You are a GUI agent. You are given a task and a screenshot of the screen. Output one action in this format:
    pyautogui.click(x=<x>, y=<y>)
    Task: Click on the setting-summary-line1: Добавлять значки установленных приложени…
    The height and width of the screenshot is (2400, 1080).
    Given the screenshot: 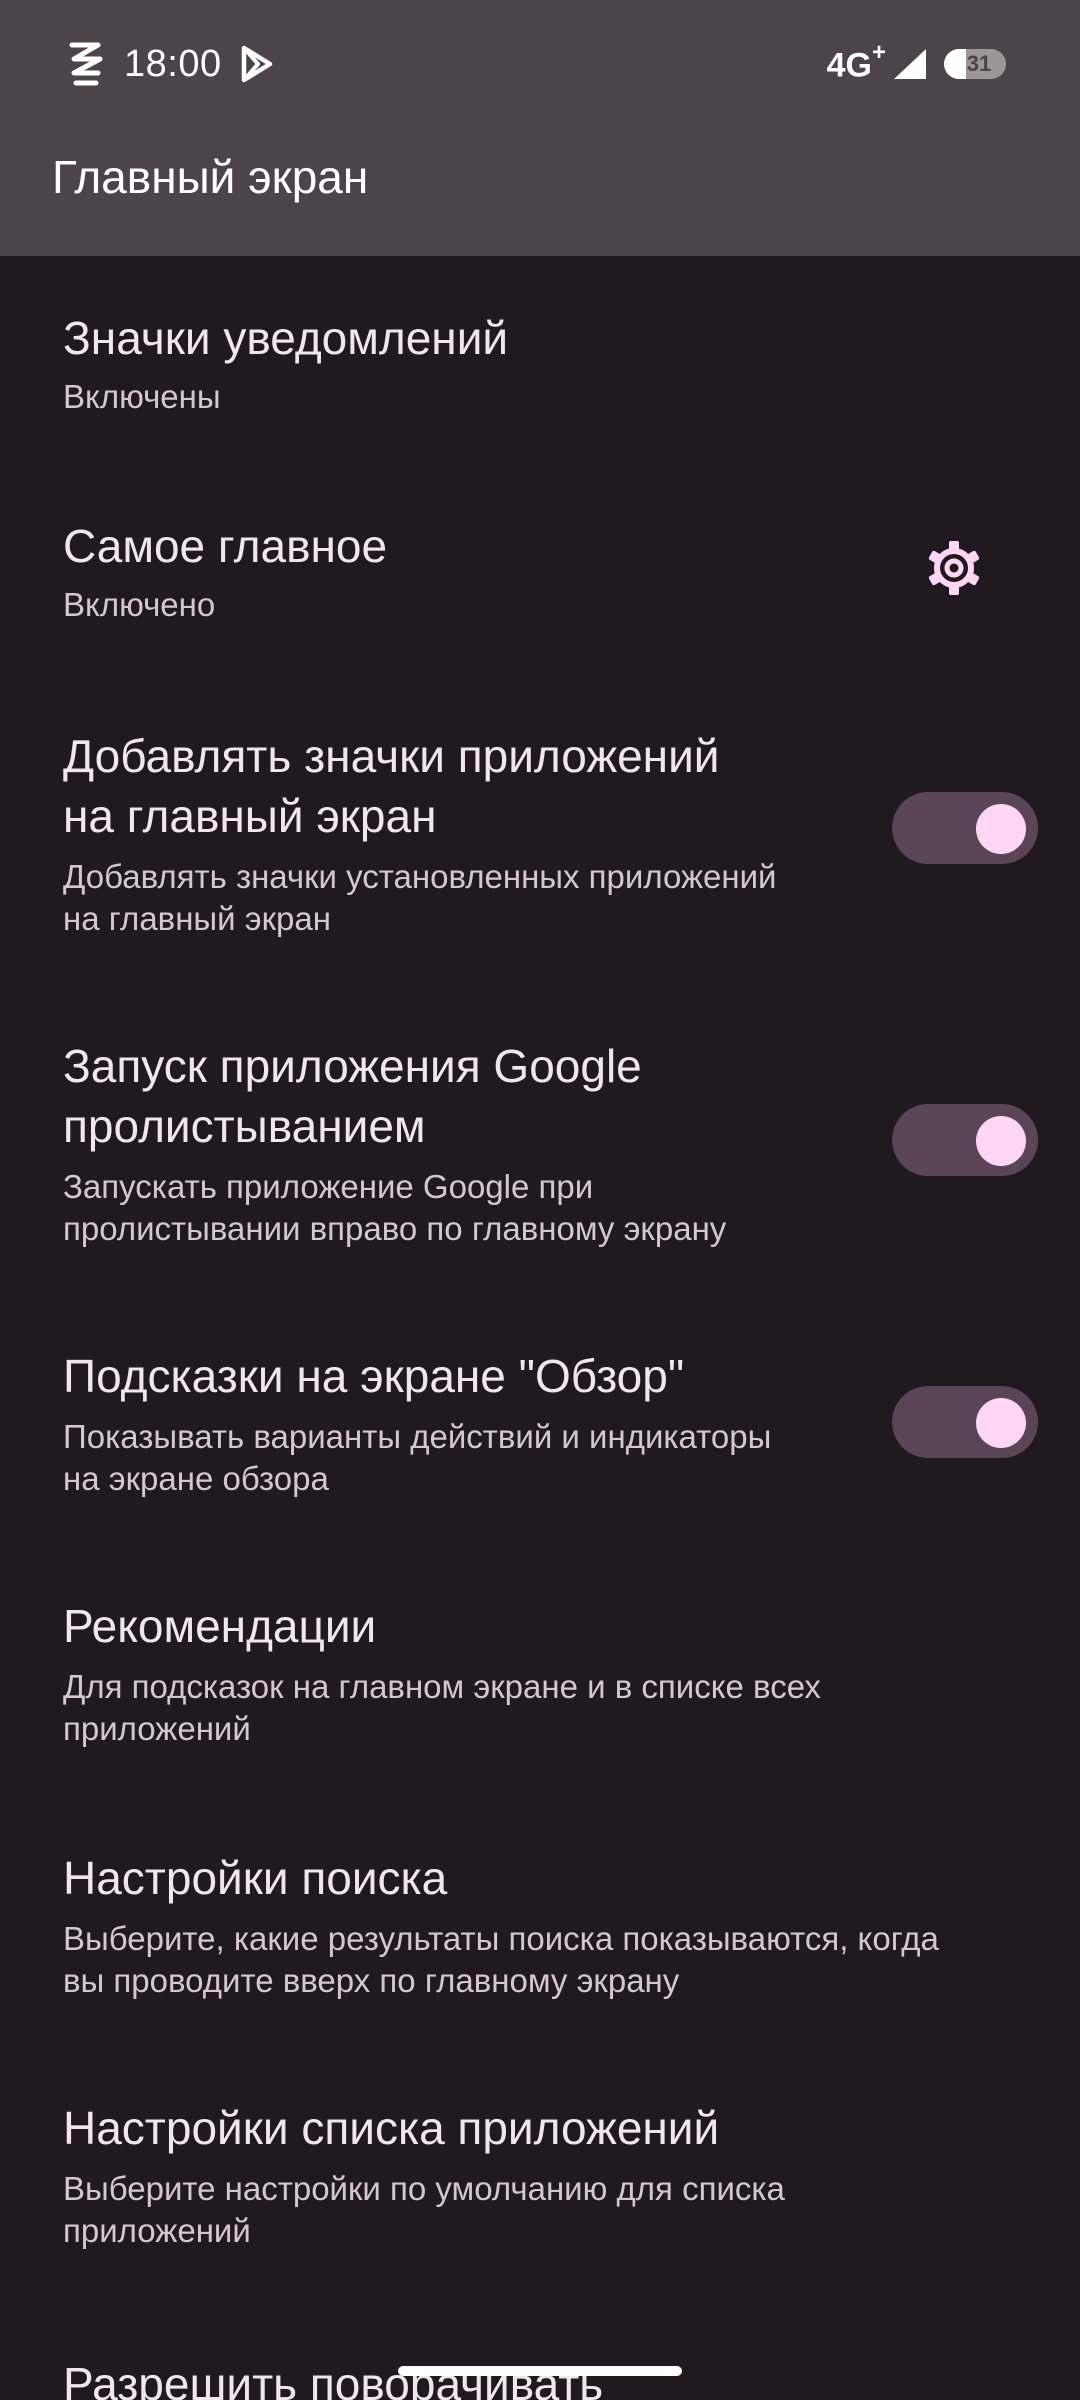 What is the action you would take?
    pyautogui.click(x=420, y=876)
    